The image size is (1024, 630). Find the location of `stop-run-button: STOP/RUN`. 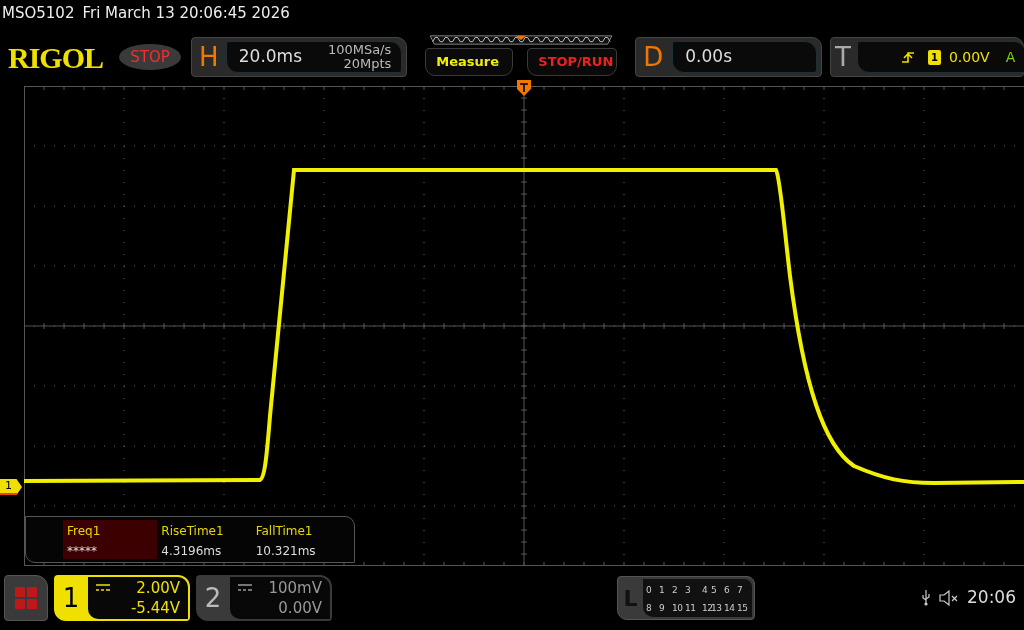

stop-run-button: STOP/RUN is located at coordinates (572, 62).